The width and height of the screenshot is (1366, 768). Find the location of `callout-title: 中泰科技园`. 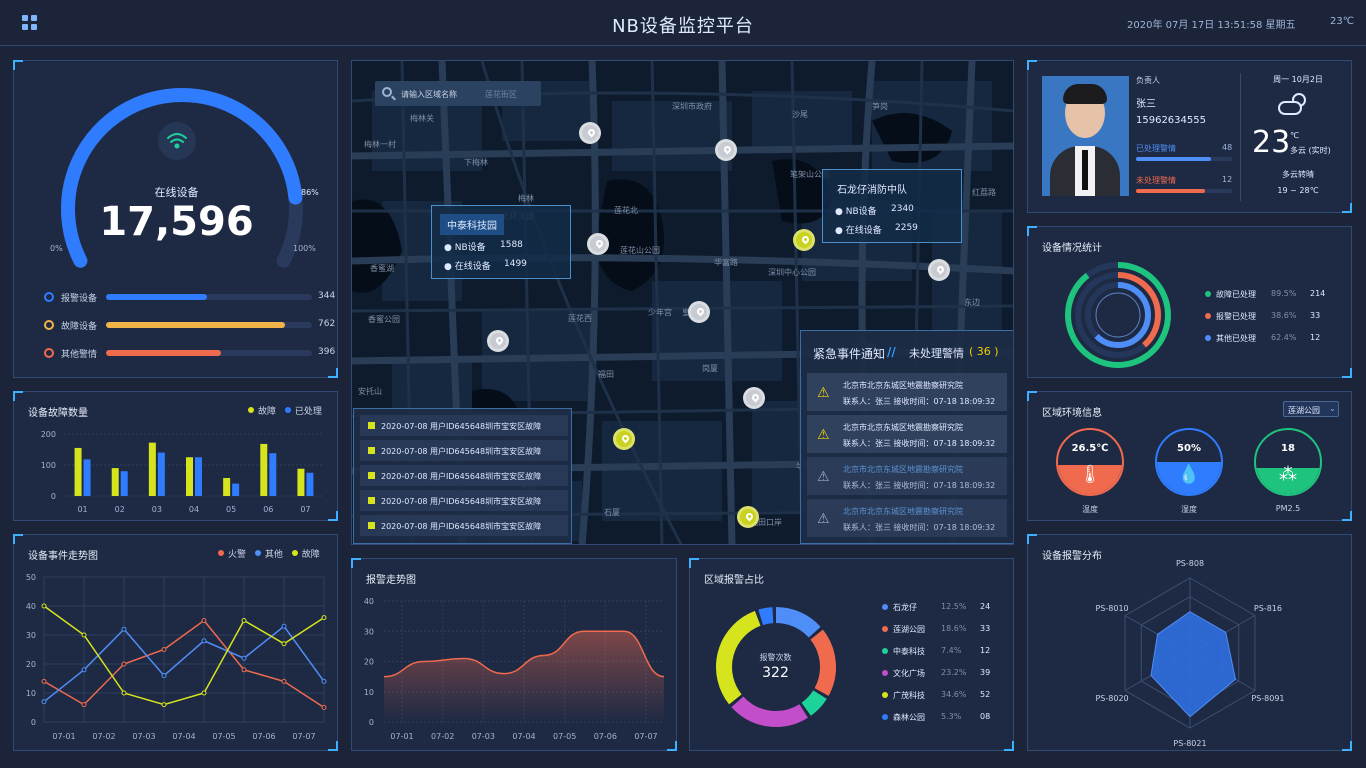

callout-title: 中泰科技园 is located at coordinates (472, 224).